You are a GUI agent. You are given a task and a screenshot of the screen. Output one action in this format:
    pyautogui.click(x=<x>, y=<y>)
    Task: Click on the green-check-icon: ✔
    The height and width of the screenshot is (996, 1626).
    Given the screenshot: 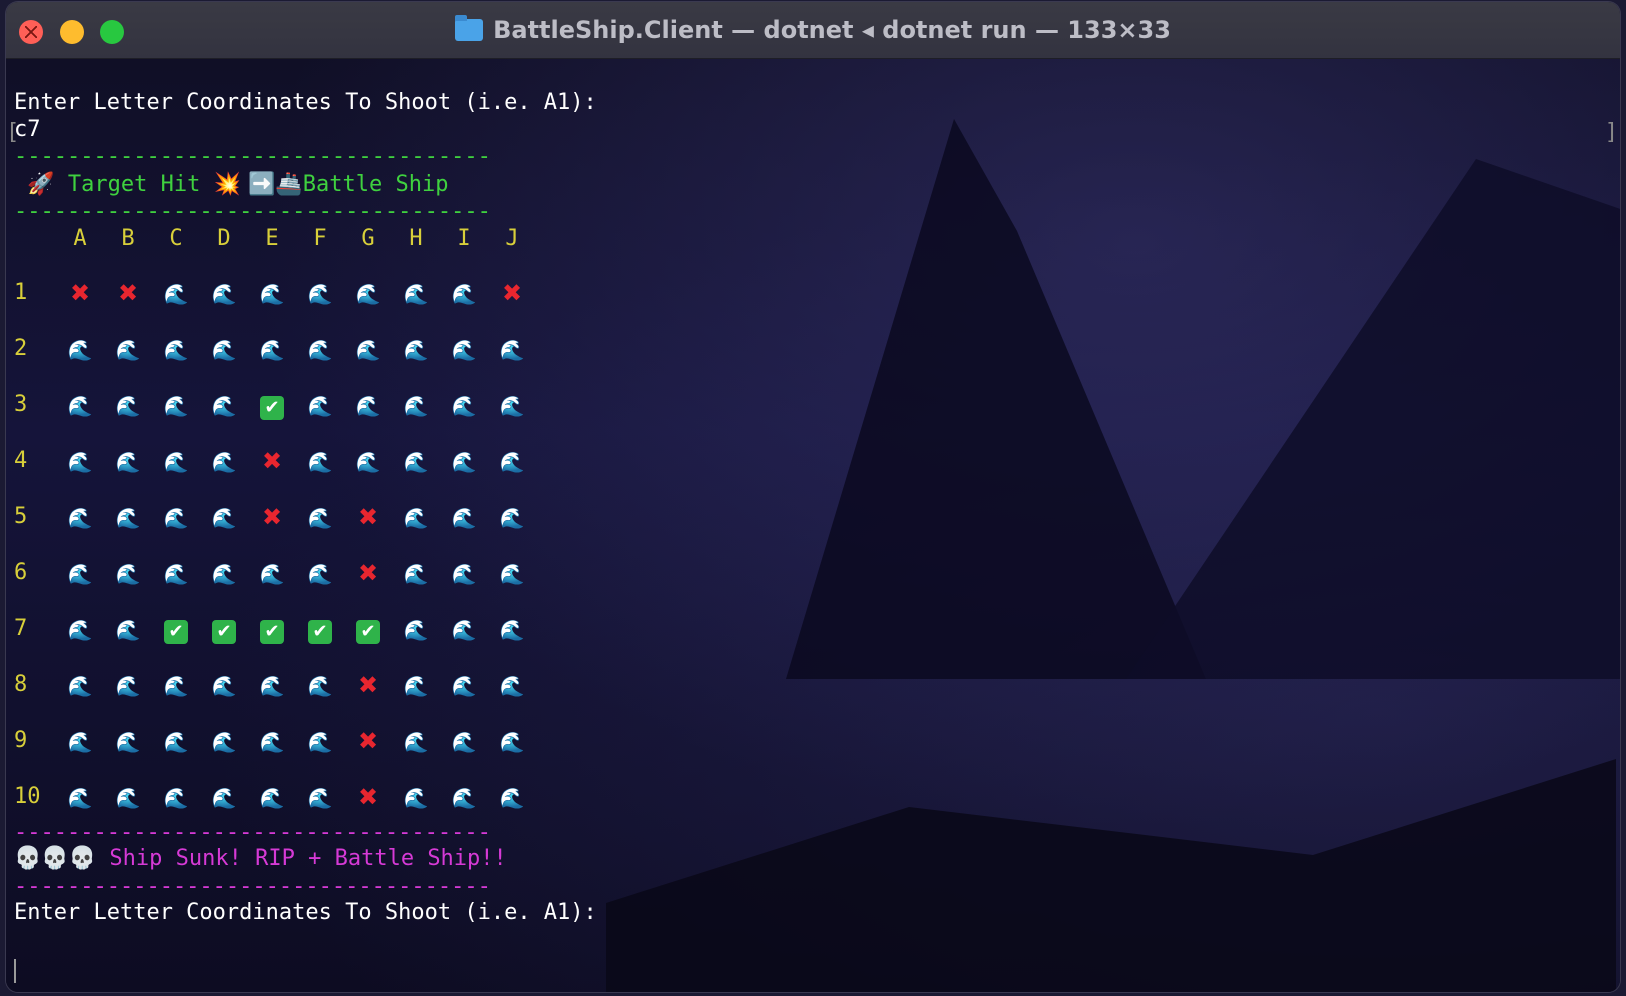 What is the action you would take?
    pyautogui.click(x=368, y=632)
    